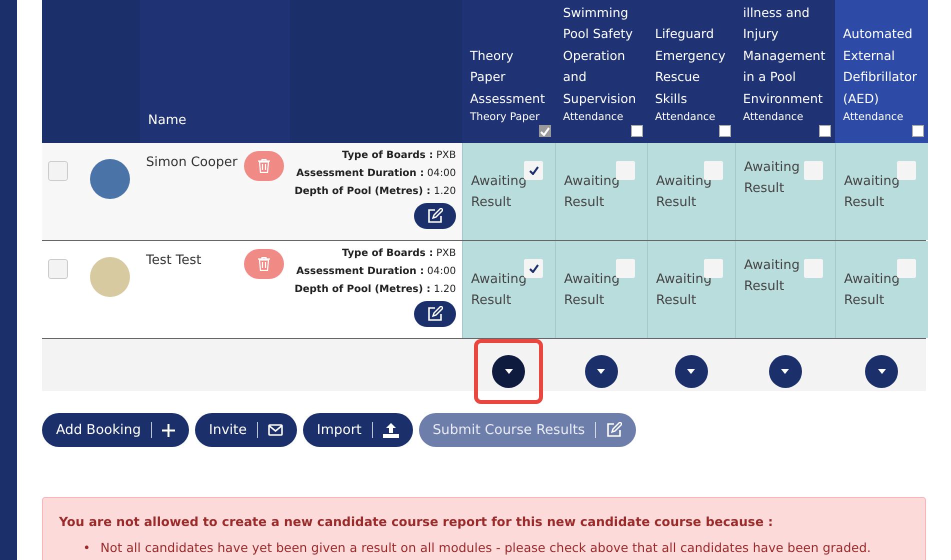 The width and height of the screenshot is (951, 560). Describe the element at coordinates (508, 77) in the screenshot. I see `module-title: Theory Paper Assessment` at that location.